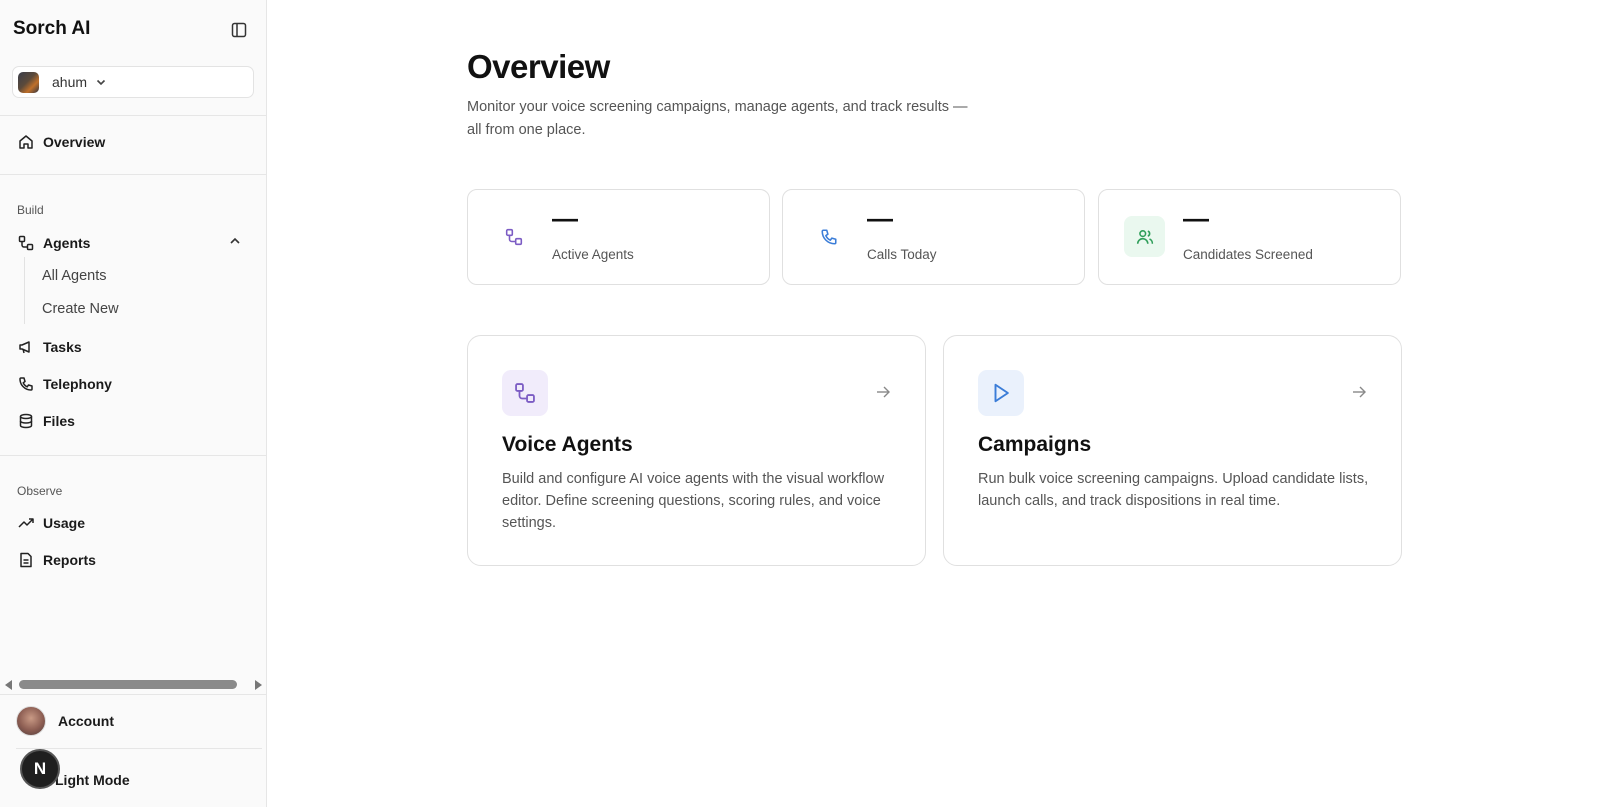 The height and width of the screenshot is (807, 1600). Describe the element at coordinates (1248, 254) in the screenshot. I see `stat-label: Candidates Screened` at that location.